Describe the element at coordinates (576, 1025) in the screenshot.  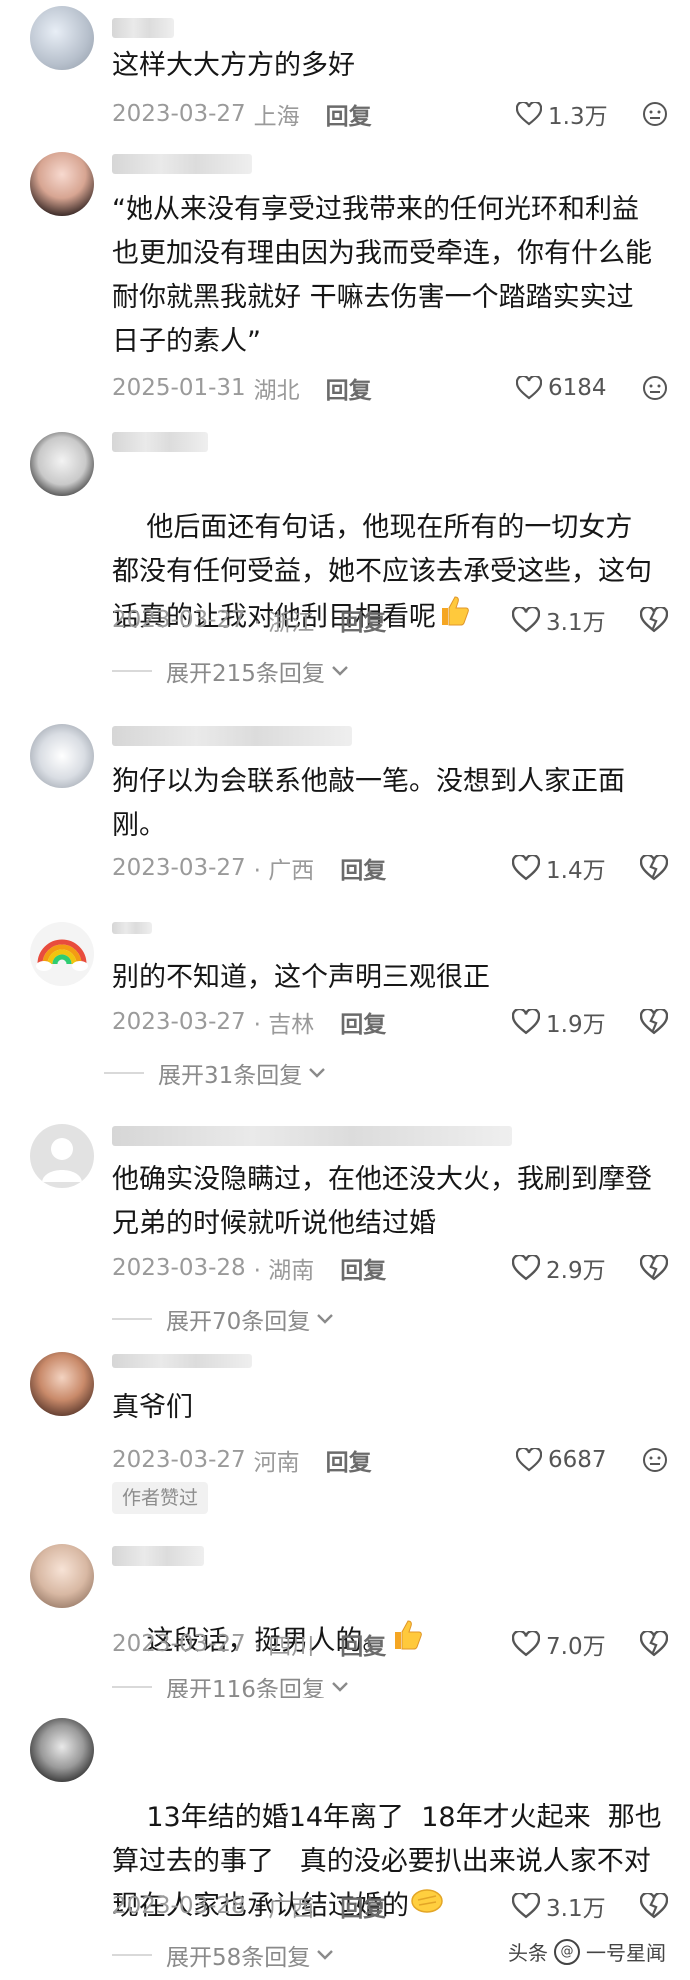
I see `like-count: 1.9万` at that location.